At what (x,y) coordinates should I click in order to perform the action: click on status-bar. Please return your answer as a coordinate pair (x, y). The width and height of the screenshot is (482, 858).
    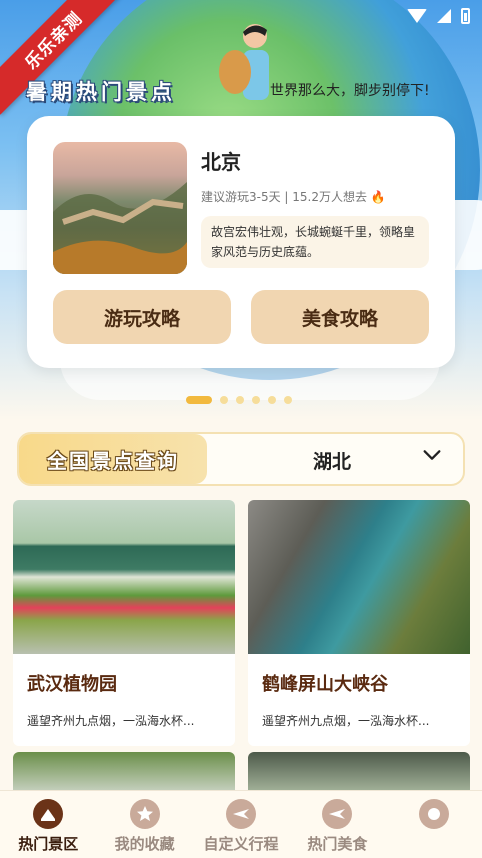
    Looking at the image, I should click on (438, 16).